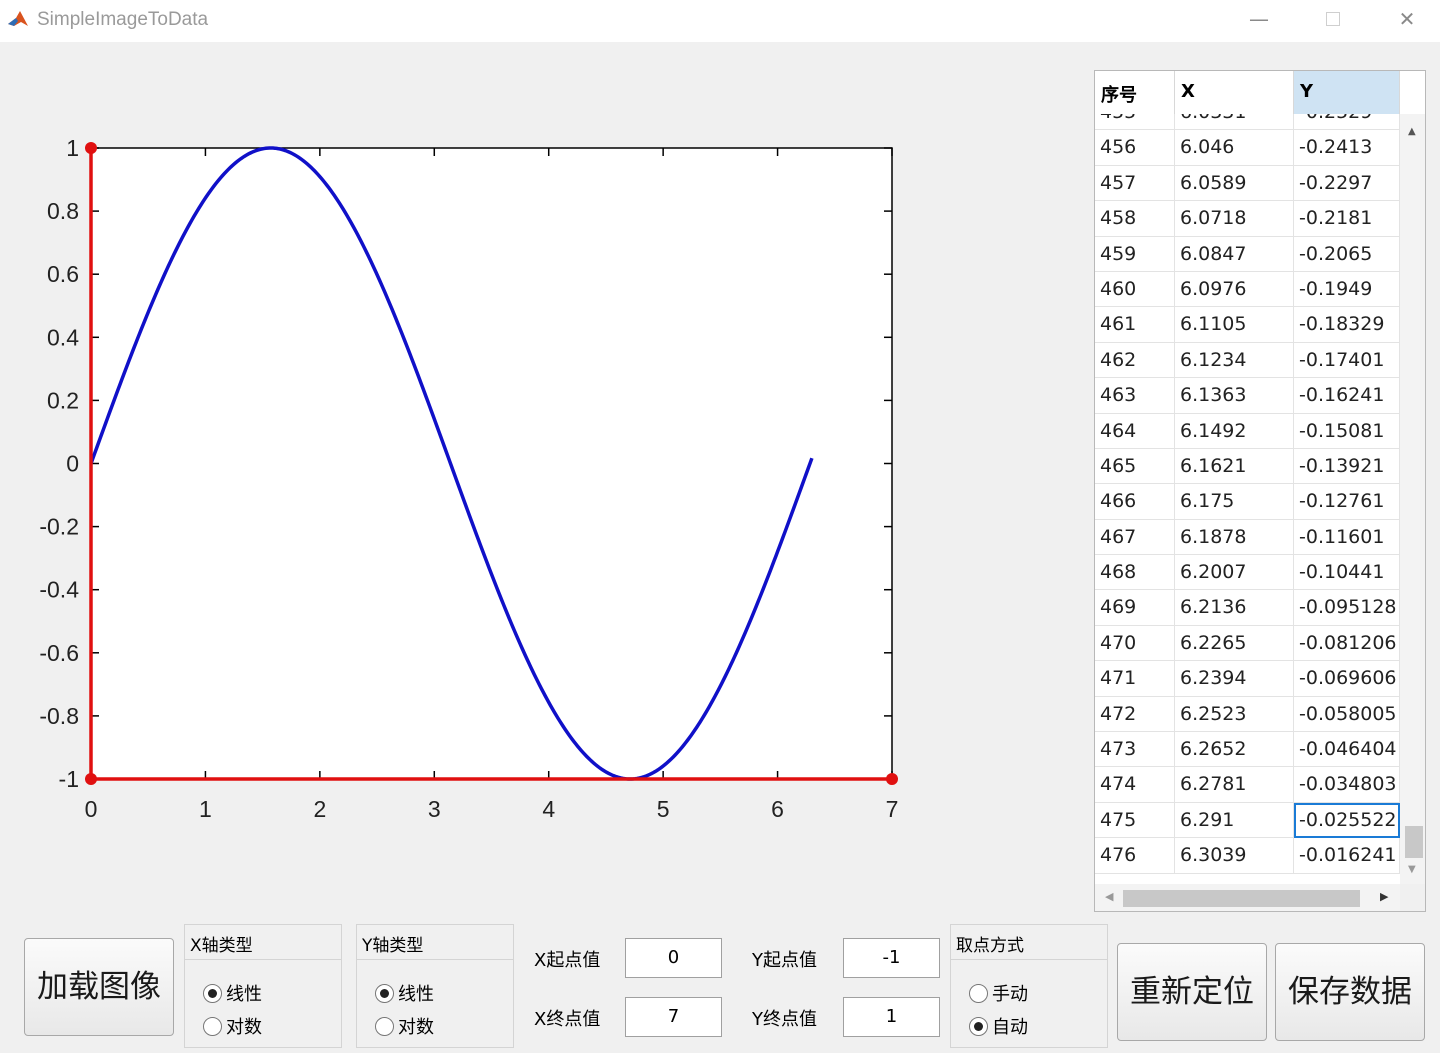 This screenshot has width=1440, height=1053. Describe the element at coordinates (1135, 396) in the screenshot. I see `cell-index: 463` at that location.